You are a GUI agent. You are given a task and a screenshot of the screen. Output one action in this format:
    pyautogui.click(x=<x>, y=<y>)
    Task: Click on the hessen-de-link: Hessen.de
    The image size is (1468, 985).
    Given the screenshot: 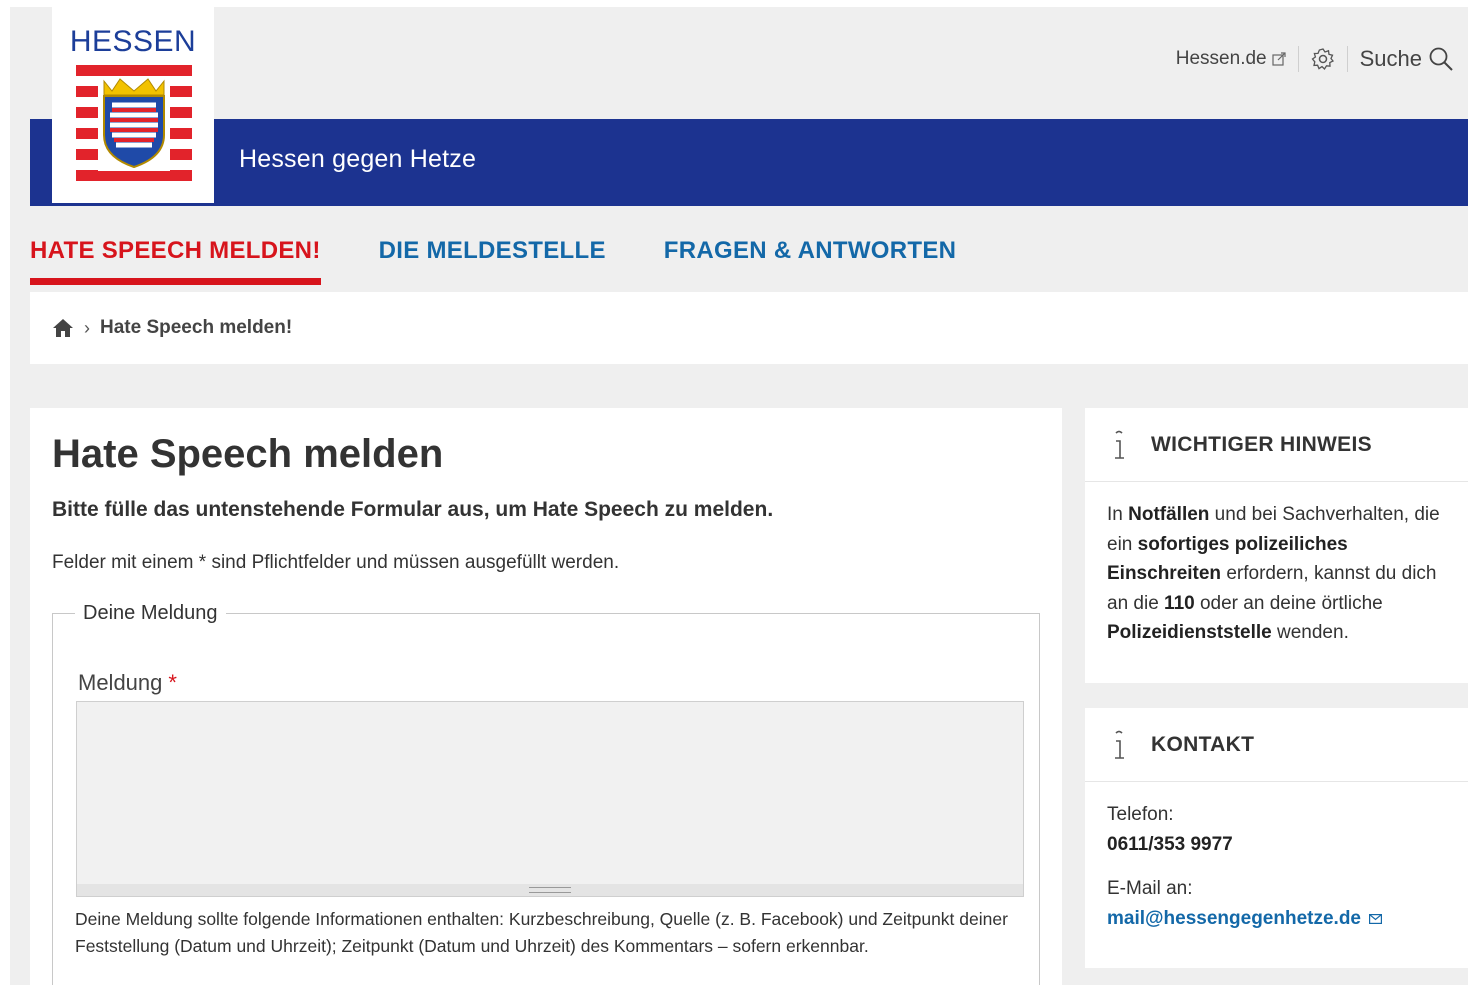 What is the action you would take?
    pyautogui.click(x=1231, y=59)
    